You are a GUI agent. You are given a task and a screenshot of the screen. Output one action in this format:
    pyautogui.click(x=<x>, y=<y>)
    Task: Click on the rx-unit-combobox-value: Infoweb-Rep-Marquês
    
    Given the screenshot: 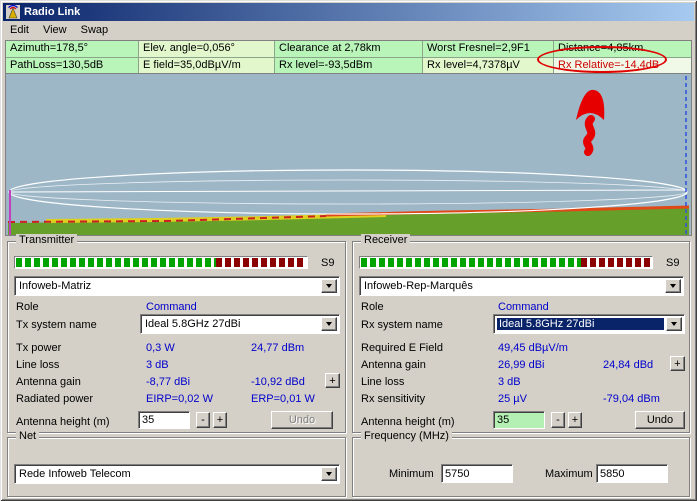 What is the action you would take?
    pyautogui.click(x=418, y=286)
    